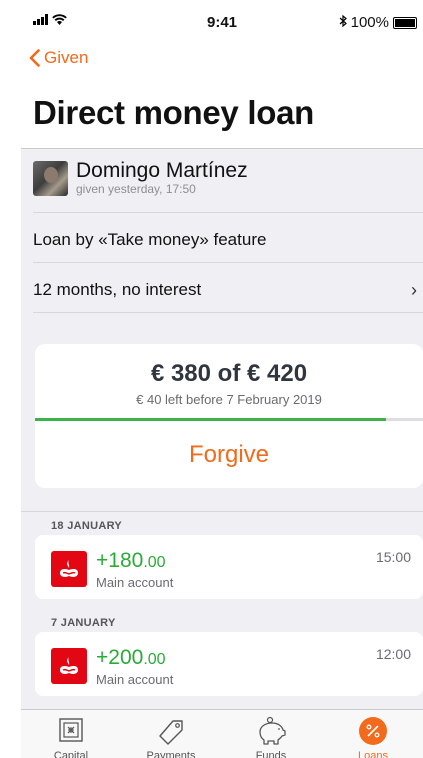 This screenshot has height=758, width=423. Describe the element at coordinates (222, 22) in the screenshot. I see `status-bar: 9:41 100%` at that location.